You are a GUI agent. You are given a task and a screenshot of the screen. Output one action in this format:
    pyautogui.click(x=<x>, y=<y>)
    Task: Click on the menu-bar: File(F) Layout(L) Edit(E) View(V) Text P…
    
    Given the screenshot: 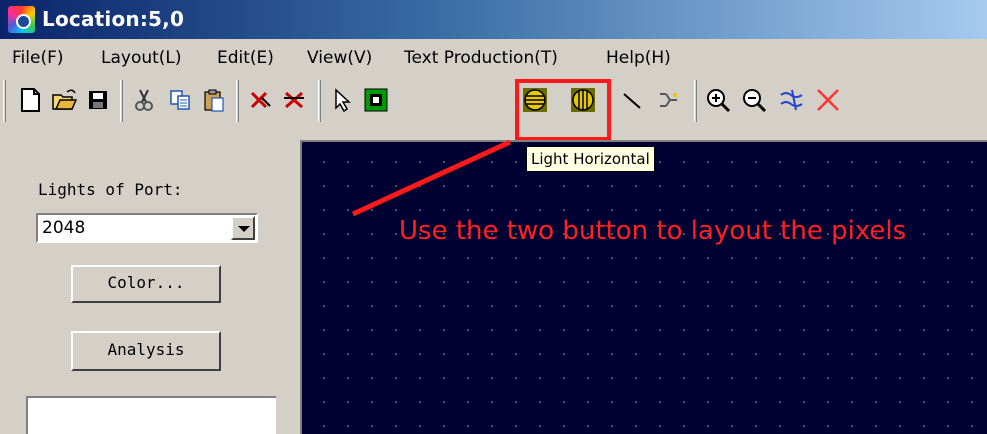 What is the action you would take?
    pyautogui.click(x=493, y=58)
    